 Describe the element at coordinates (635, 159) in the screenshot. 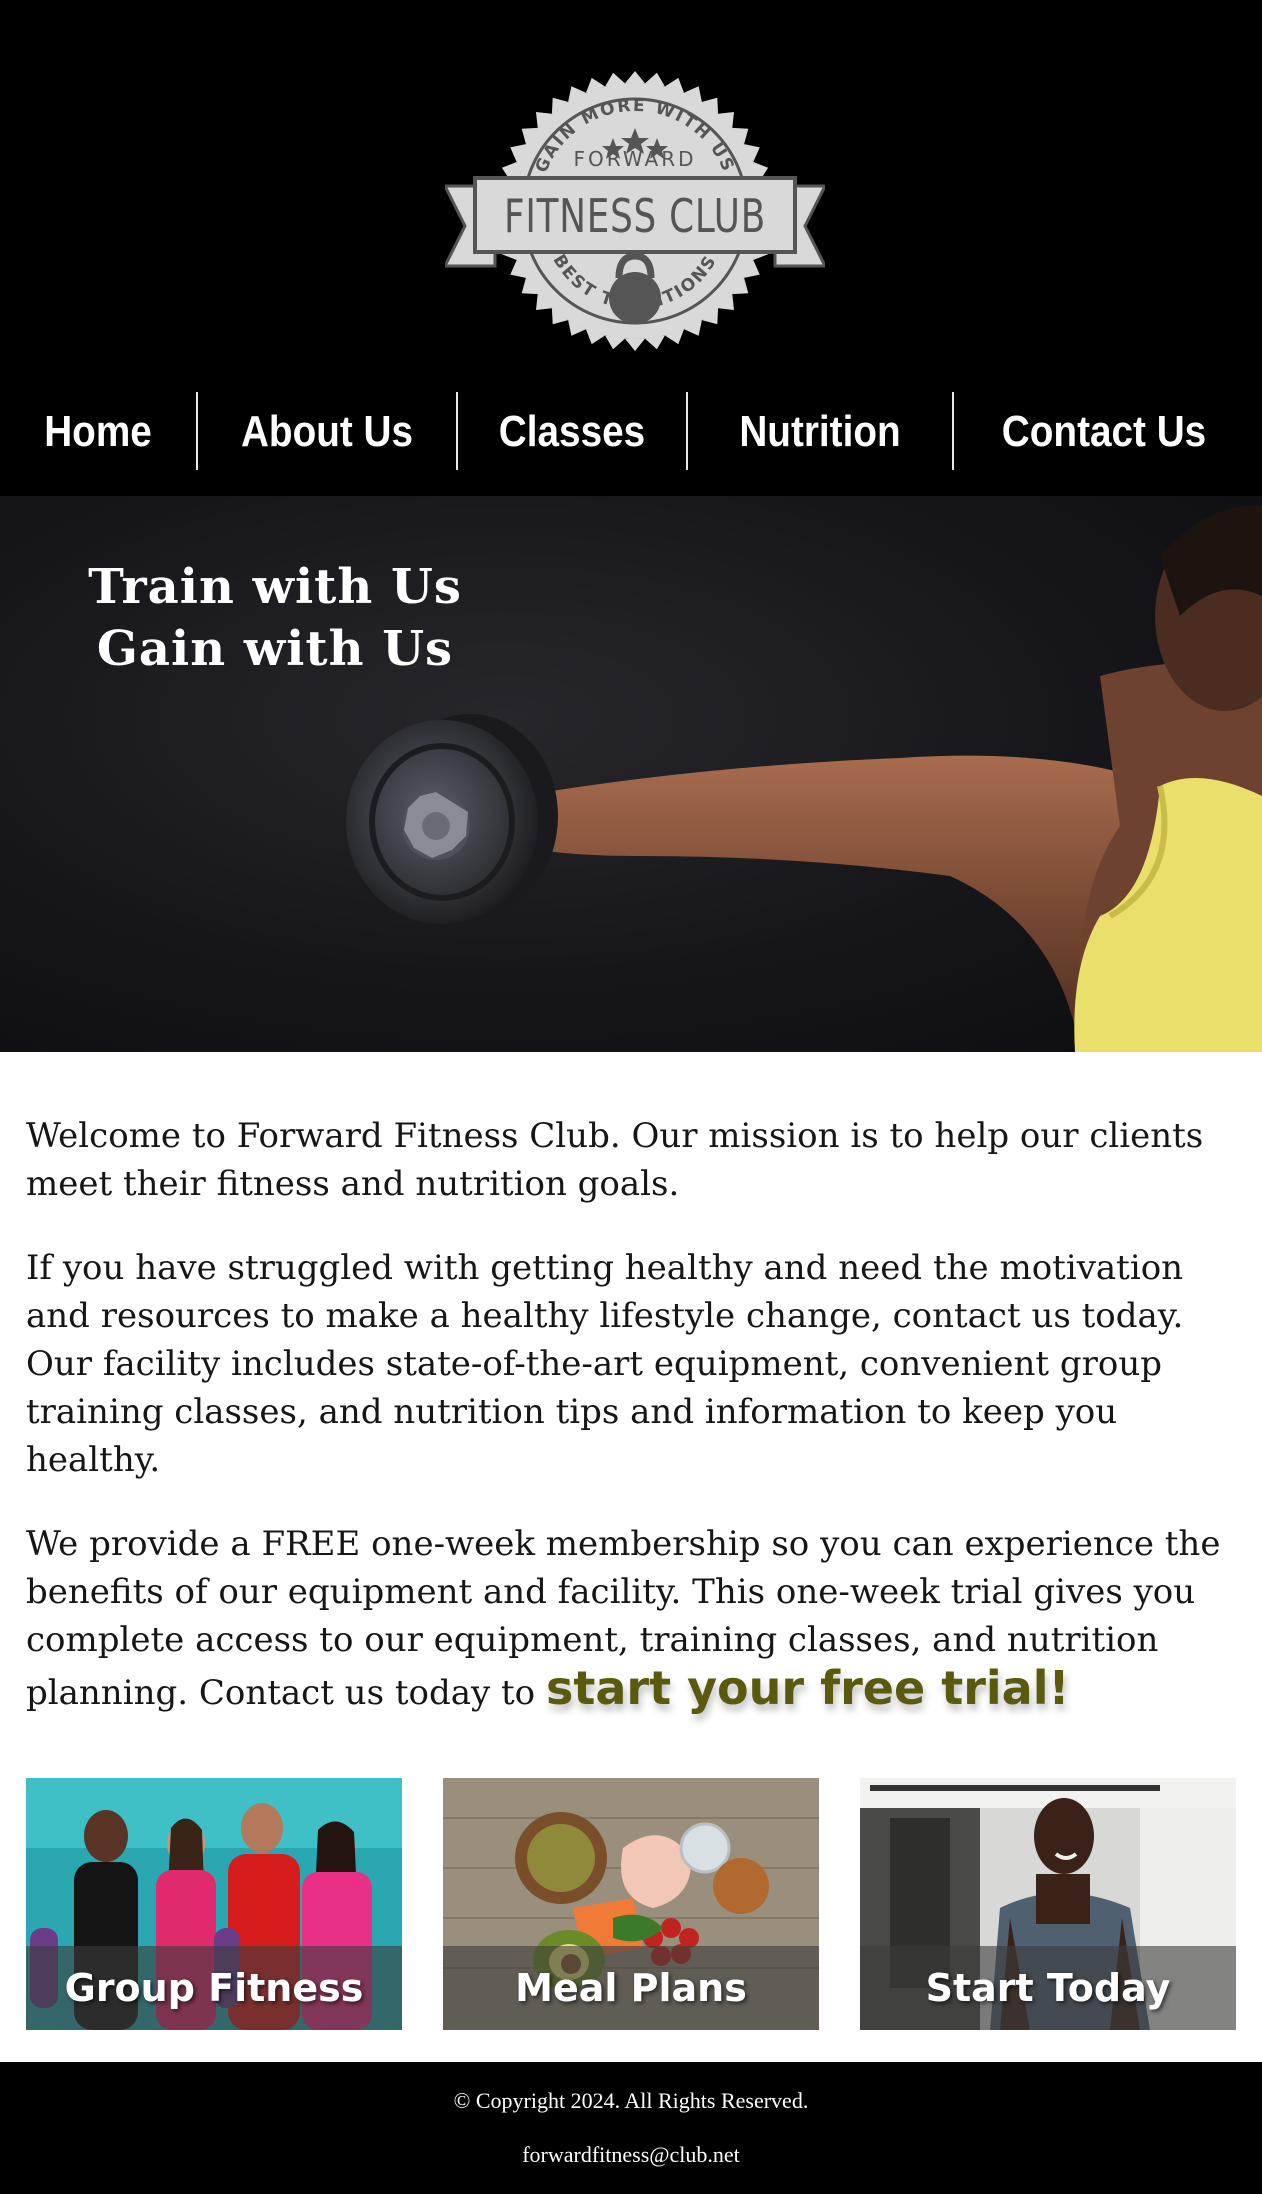

I see `logo-subtitle: FORWARD` at that location.